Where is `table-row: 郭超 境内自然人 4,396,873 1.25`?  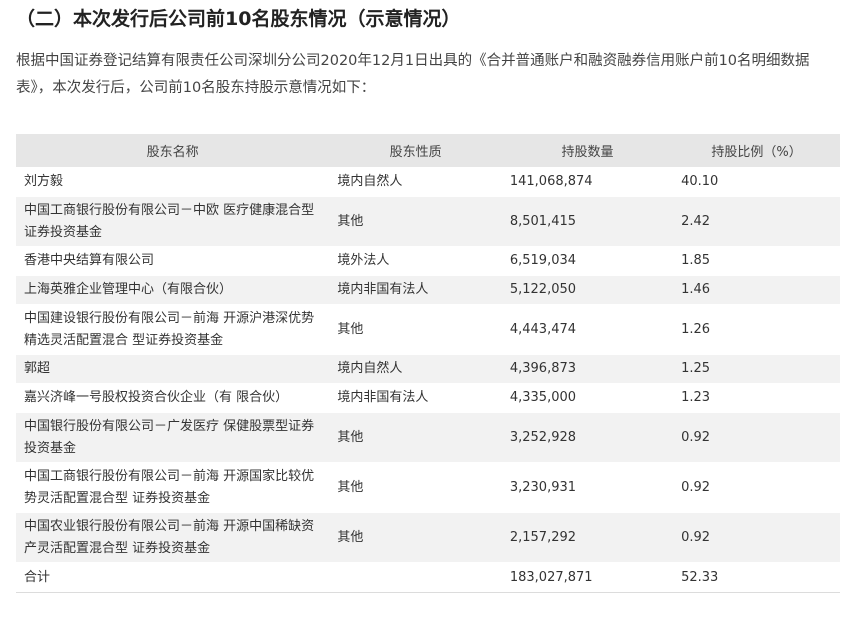 table-row: 郭超 境内自然人 4,396,873 1.25 is located at coordinates (428, 369).